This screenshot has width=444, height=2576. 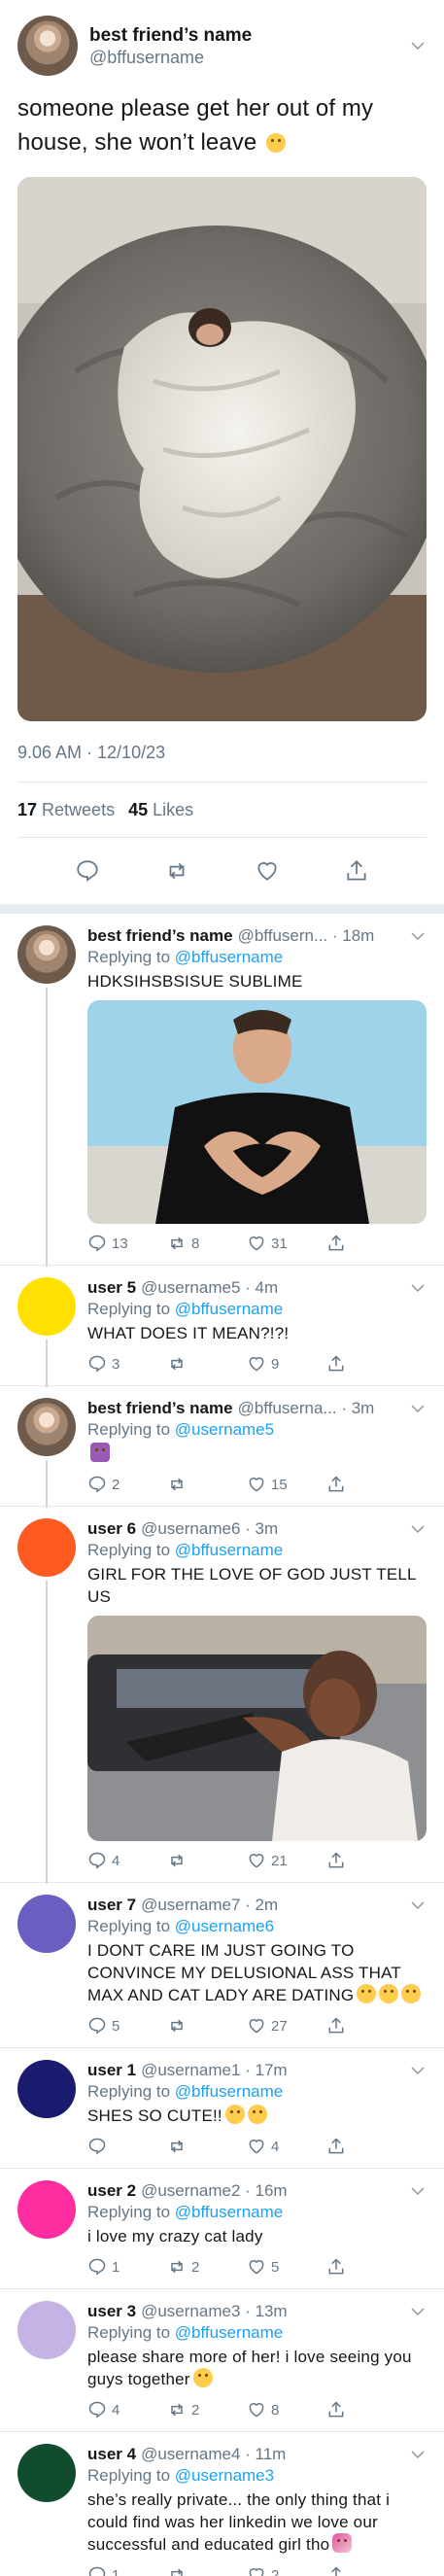 What do you see at coordinates (213, 2454) in the screenshot?
I see `reply-author-handle: @username4 · 11m` at bounding box center [213, 2454].